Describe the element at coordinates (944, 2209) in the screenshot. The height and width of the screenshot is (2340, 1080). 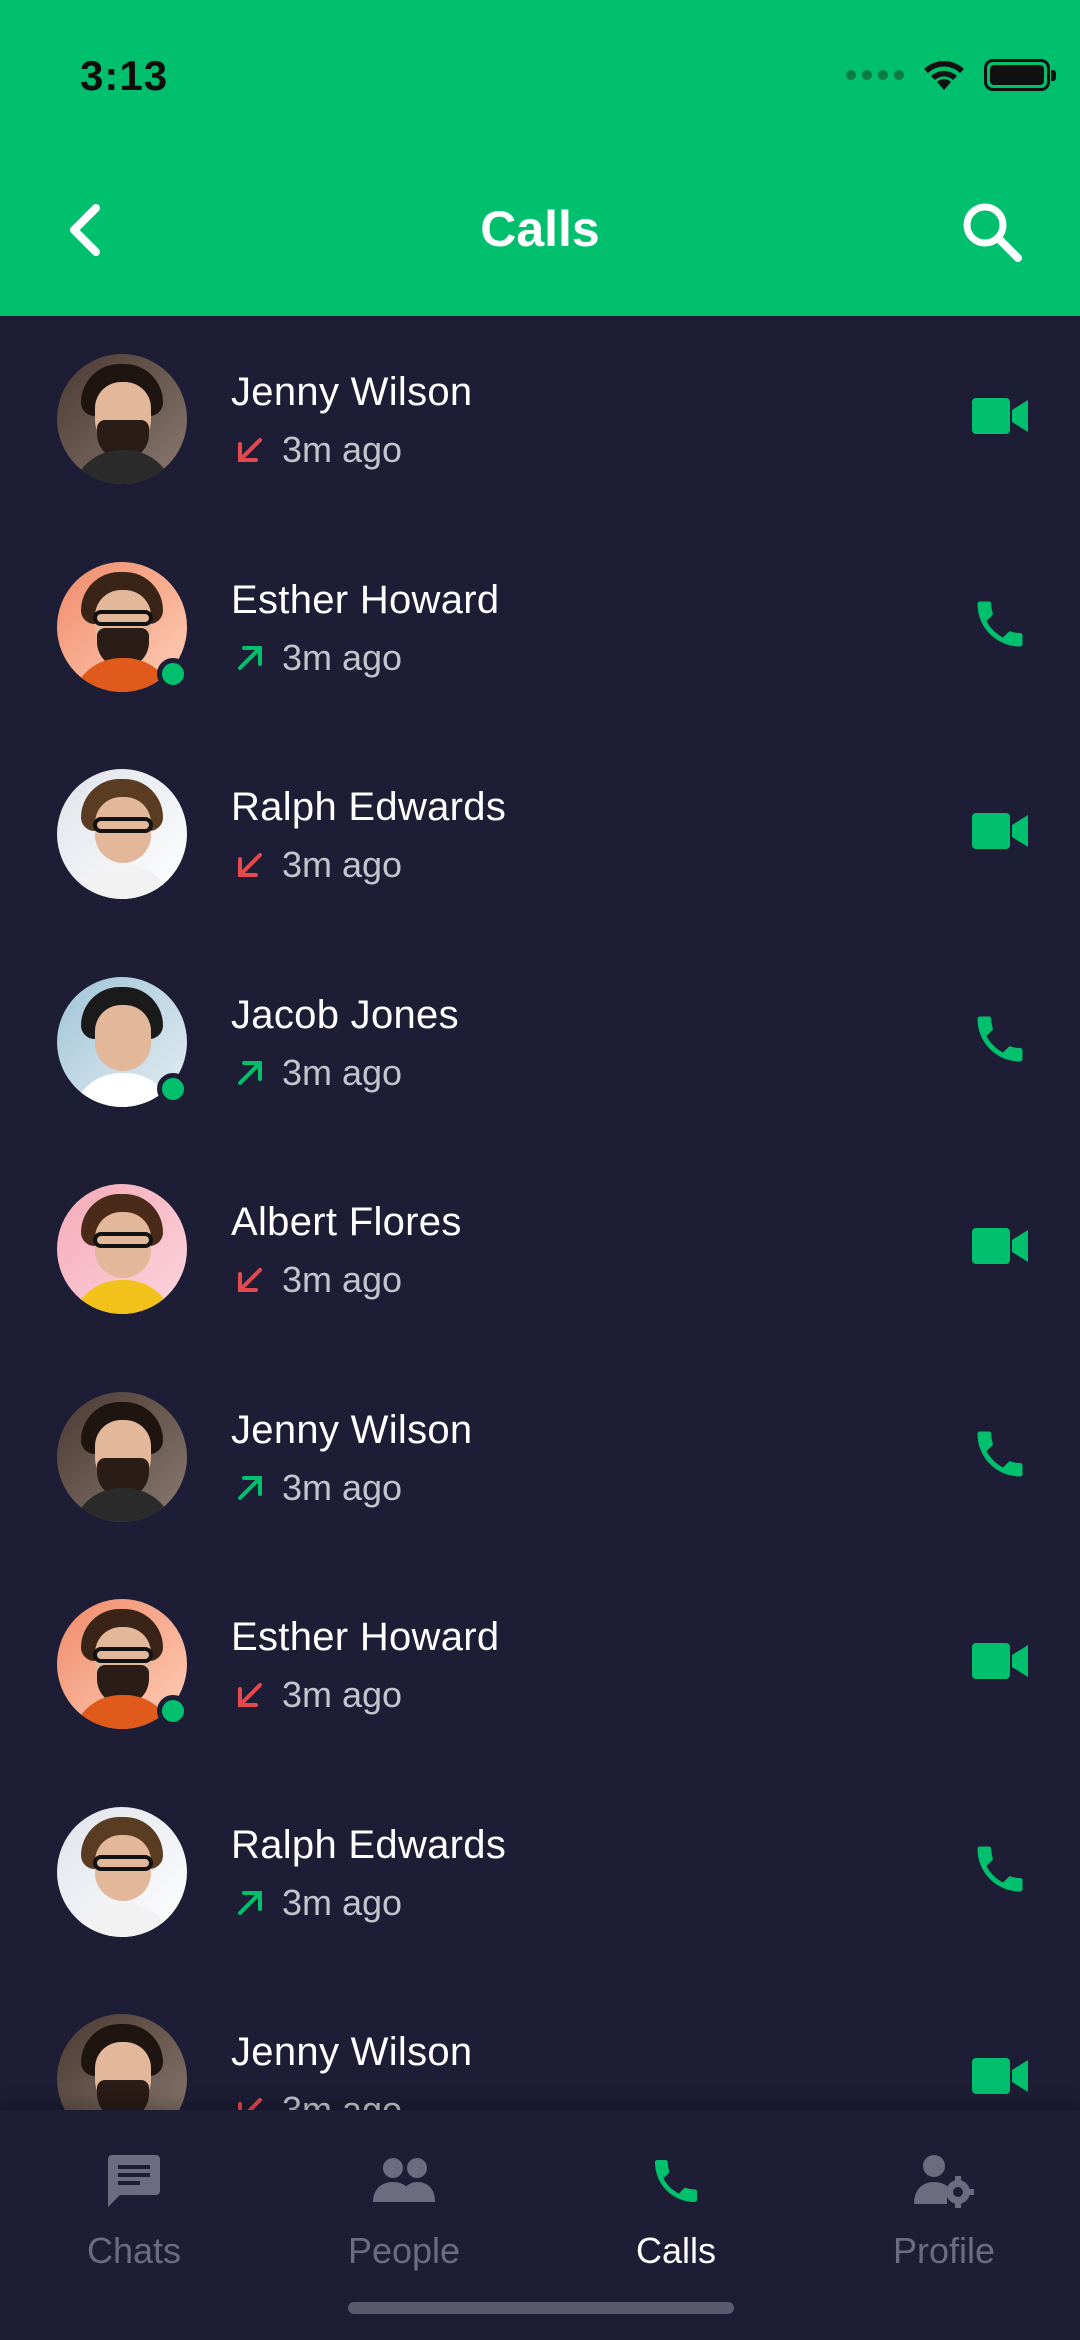
I see `tab-profile: Profile` at that location.